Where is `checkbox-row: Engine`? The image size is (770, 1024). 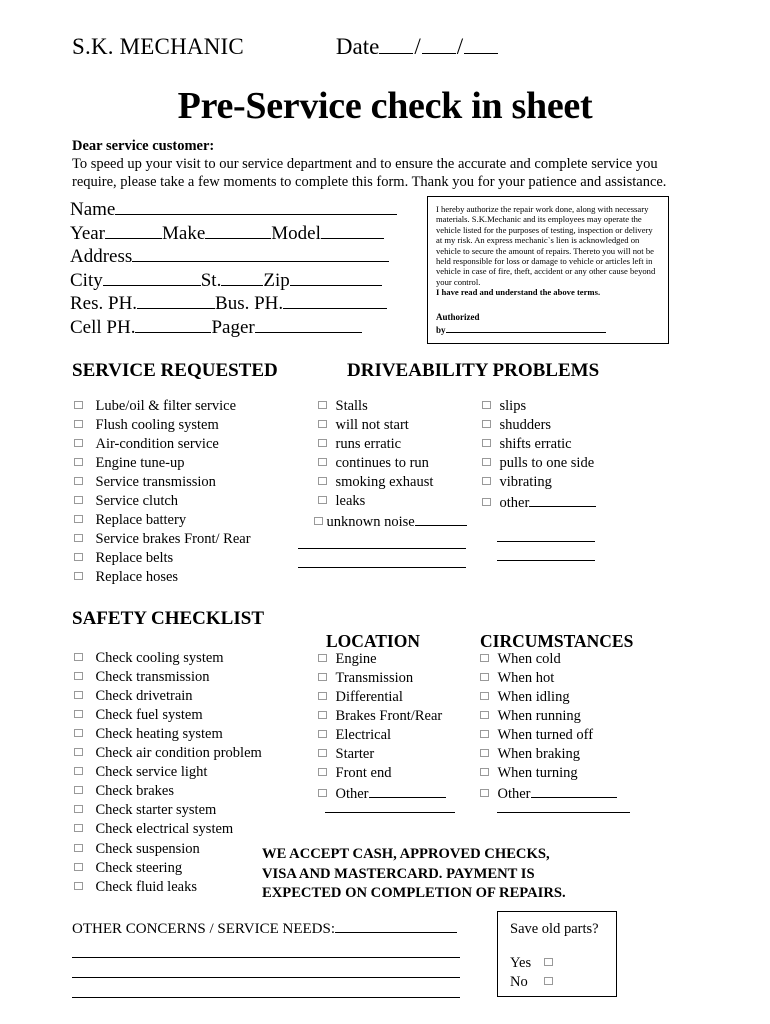
checkbox-row: Engine is located at coordinates (382, 660).